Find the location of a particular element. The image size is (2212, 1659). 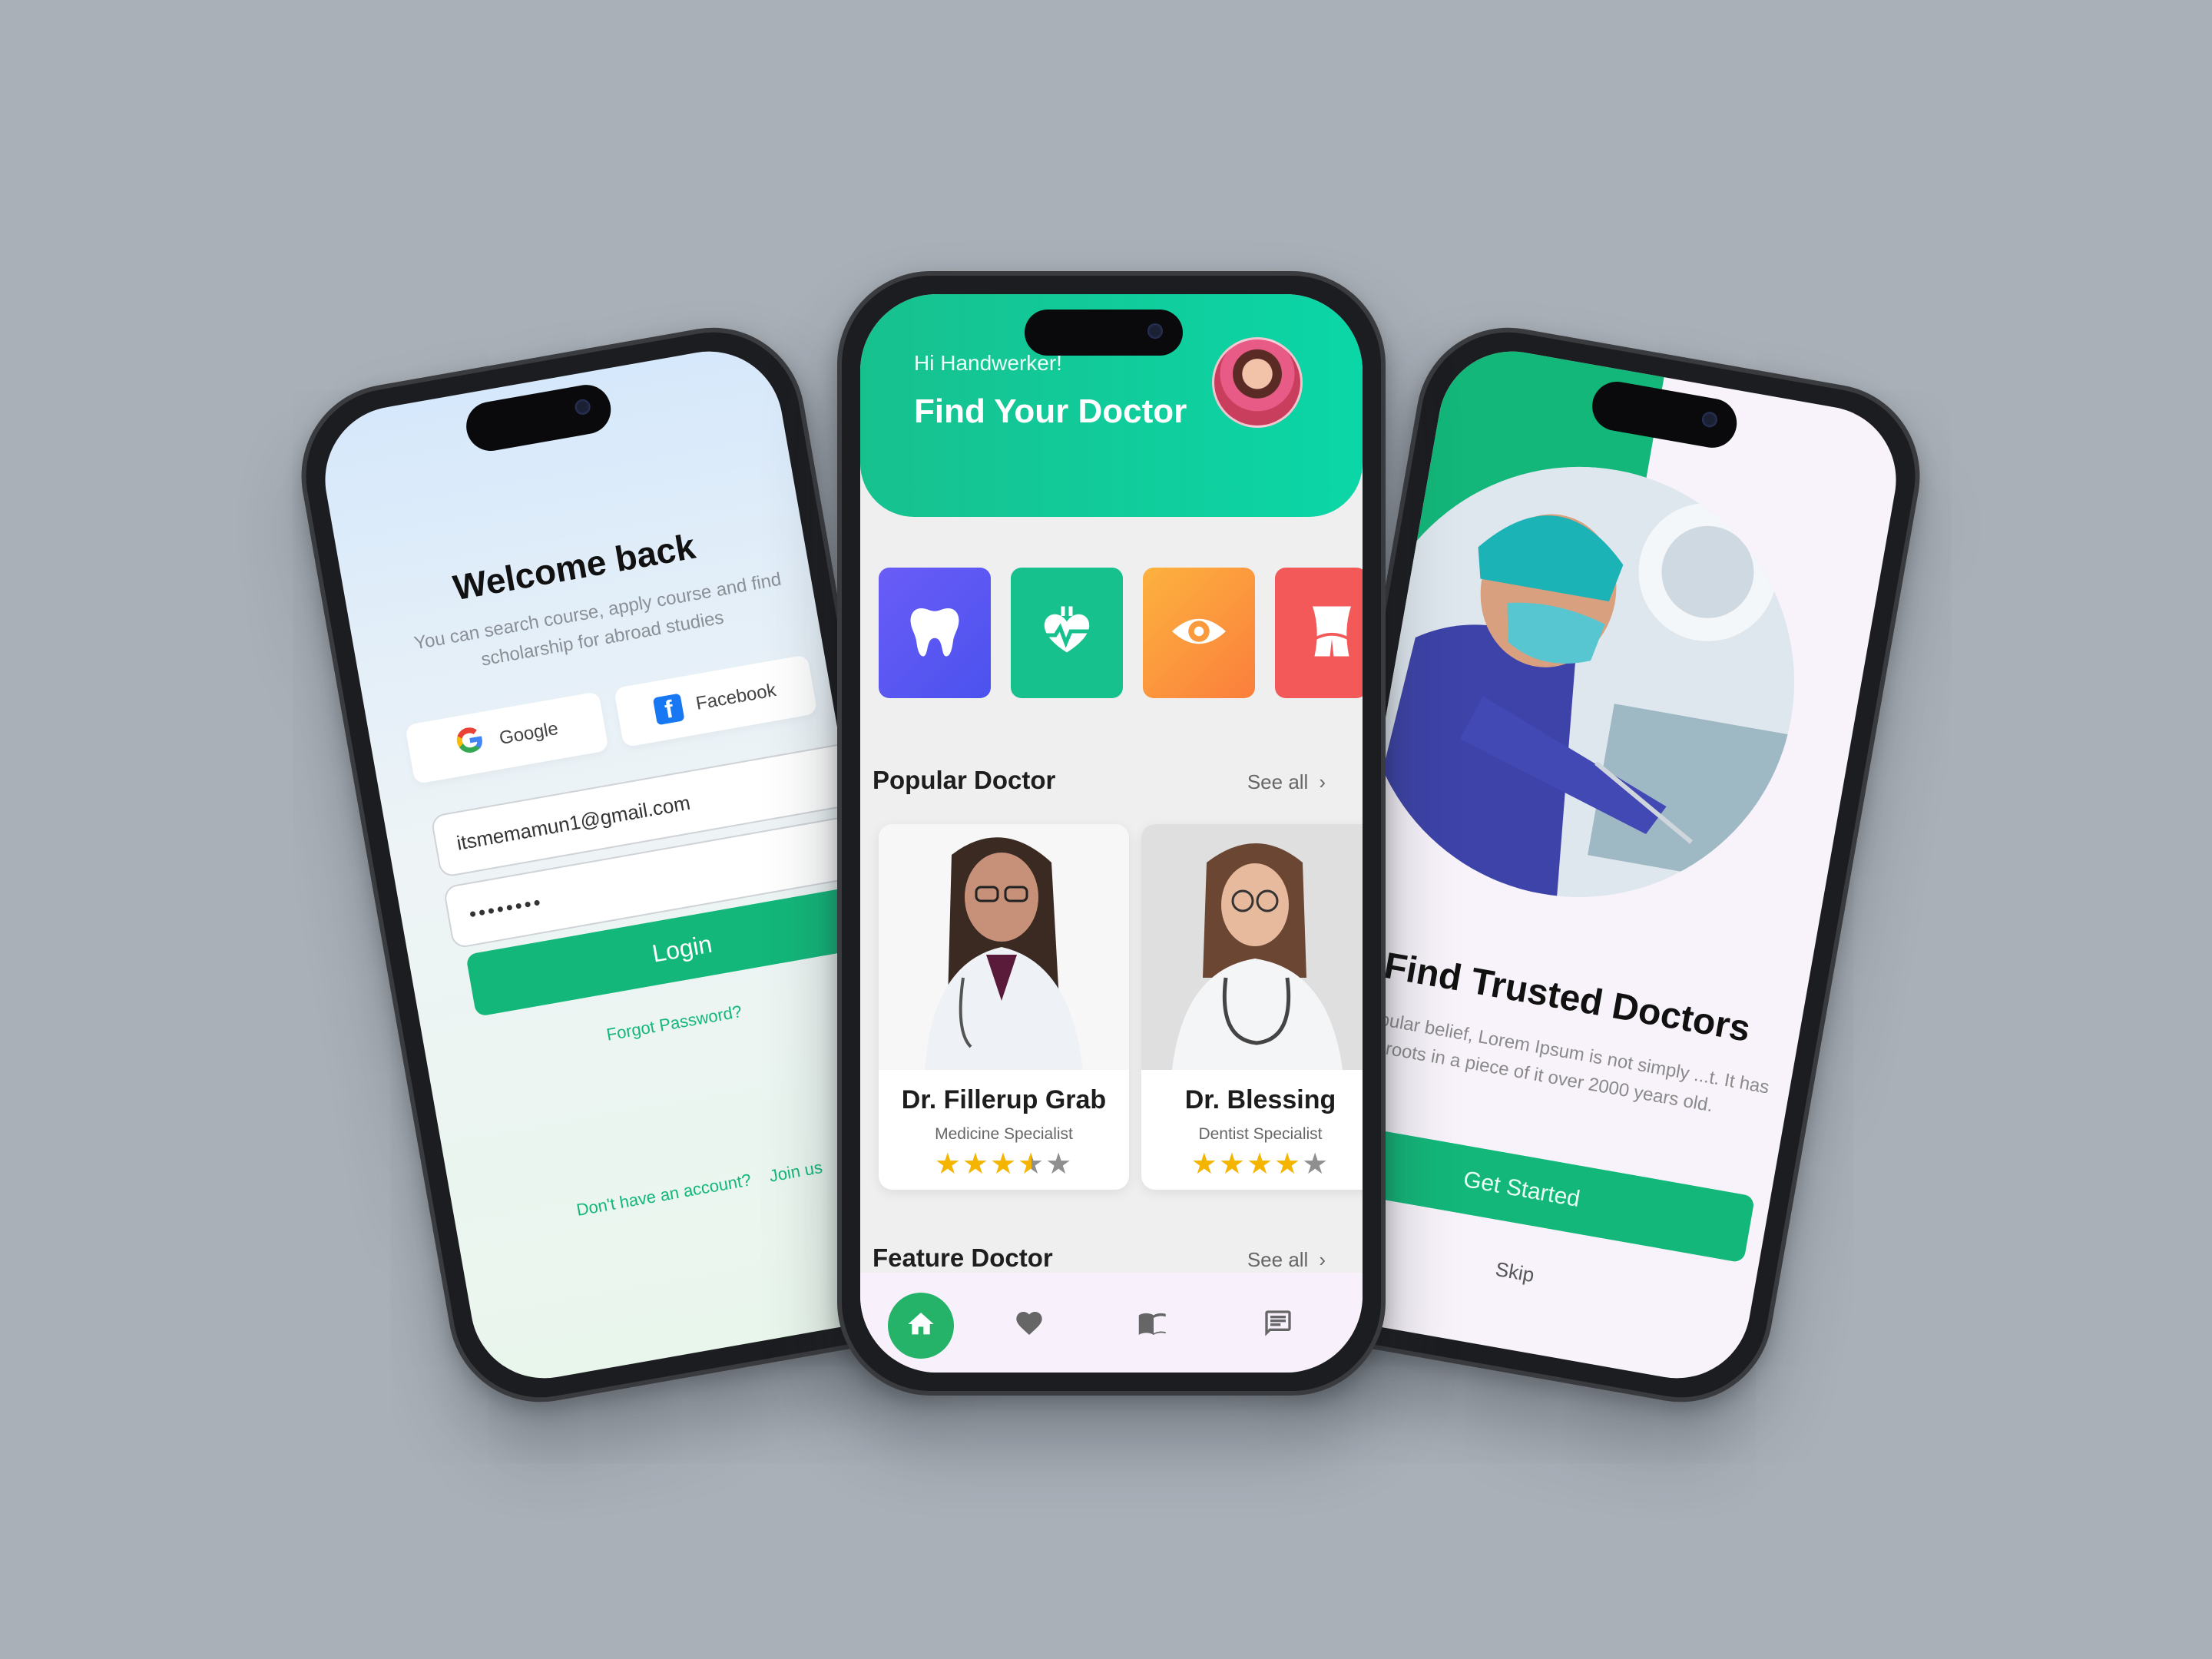

tooth-icon is located at coordinates (935, 633).